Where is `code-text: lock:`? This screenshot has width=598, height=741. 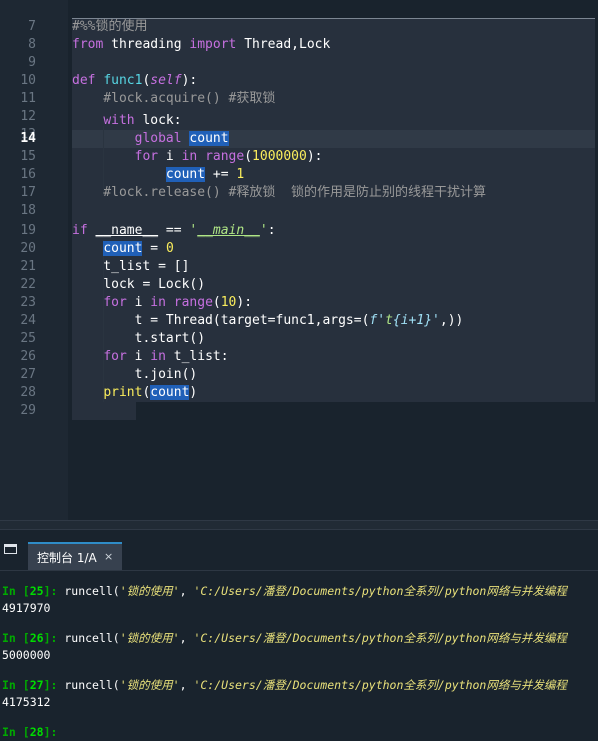
code-text: lock: is located at coordinates (158, 120).